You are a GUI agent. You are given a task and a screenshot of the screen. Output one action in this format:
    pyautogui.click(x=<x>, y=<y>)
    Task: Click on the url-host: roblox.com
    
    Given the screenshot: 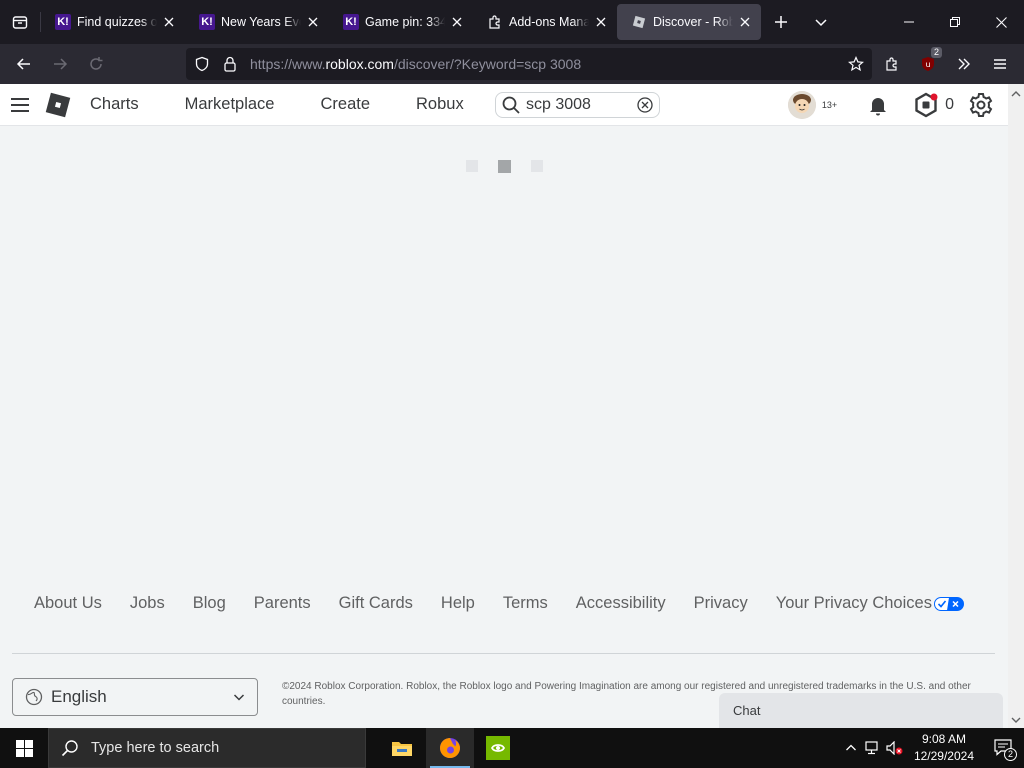 What is the action you would take?
    pyautogui.click(x=359, y=64)
    